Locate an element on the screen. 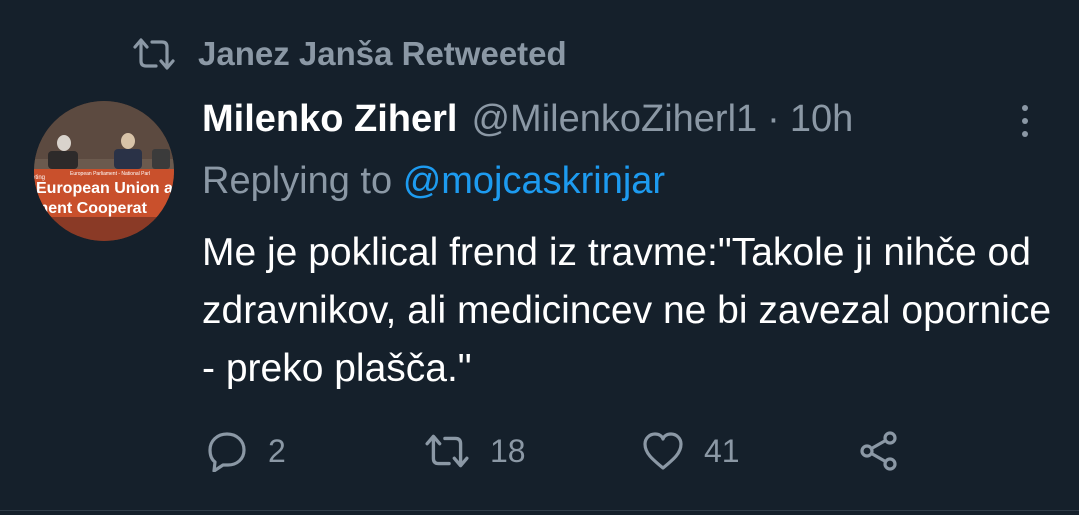 This screenshot has height=515, width=1079. replying-to: Replying to @mojcaskrinjar is located at coordinates (433, 181).